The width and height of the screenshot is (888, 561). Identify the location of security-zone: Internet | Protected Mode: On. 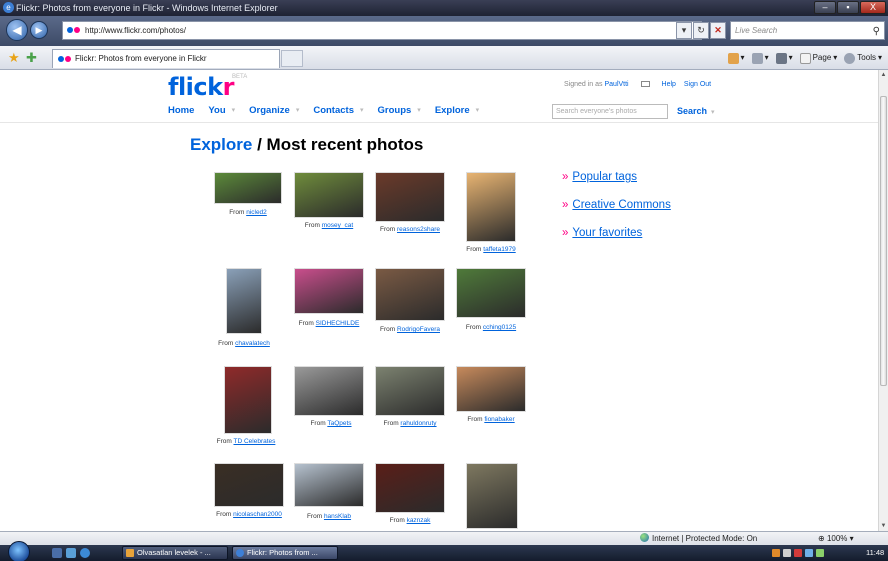
(698, 538).